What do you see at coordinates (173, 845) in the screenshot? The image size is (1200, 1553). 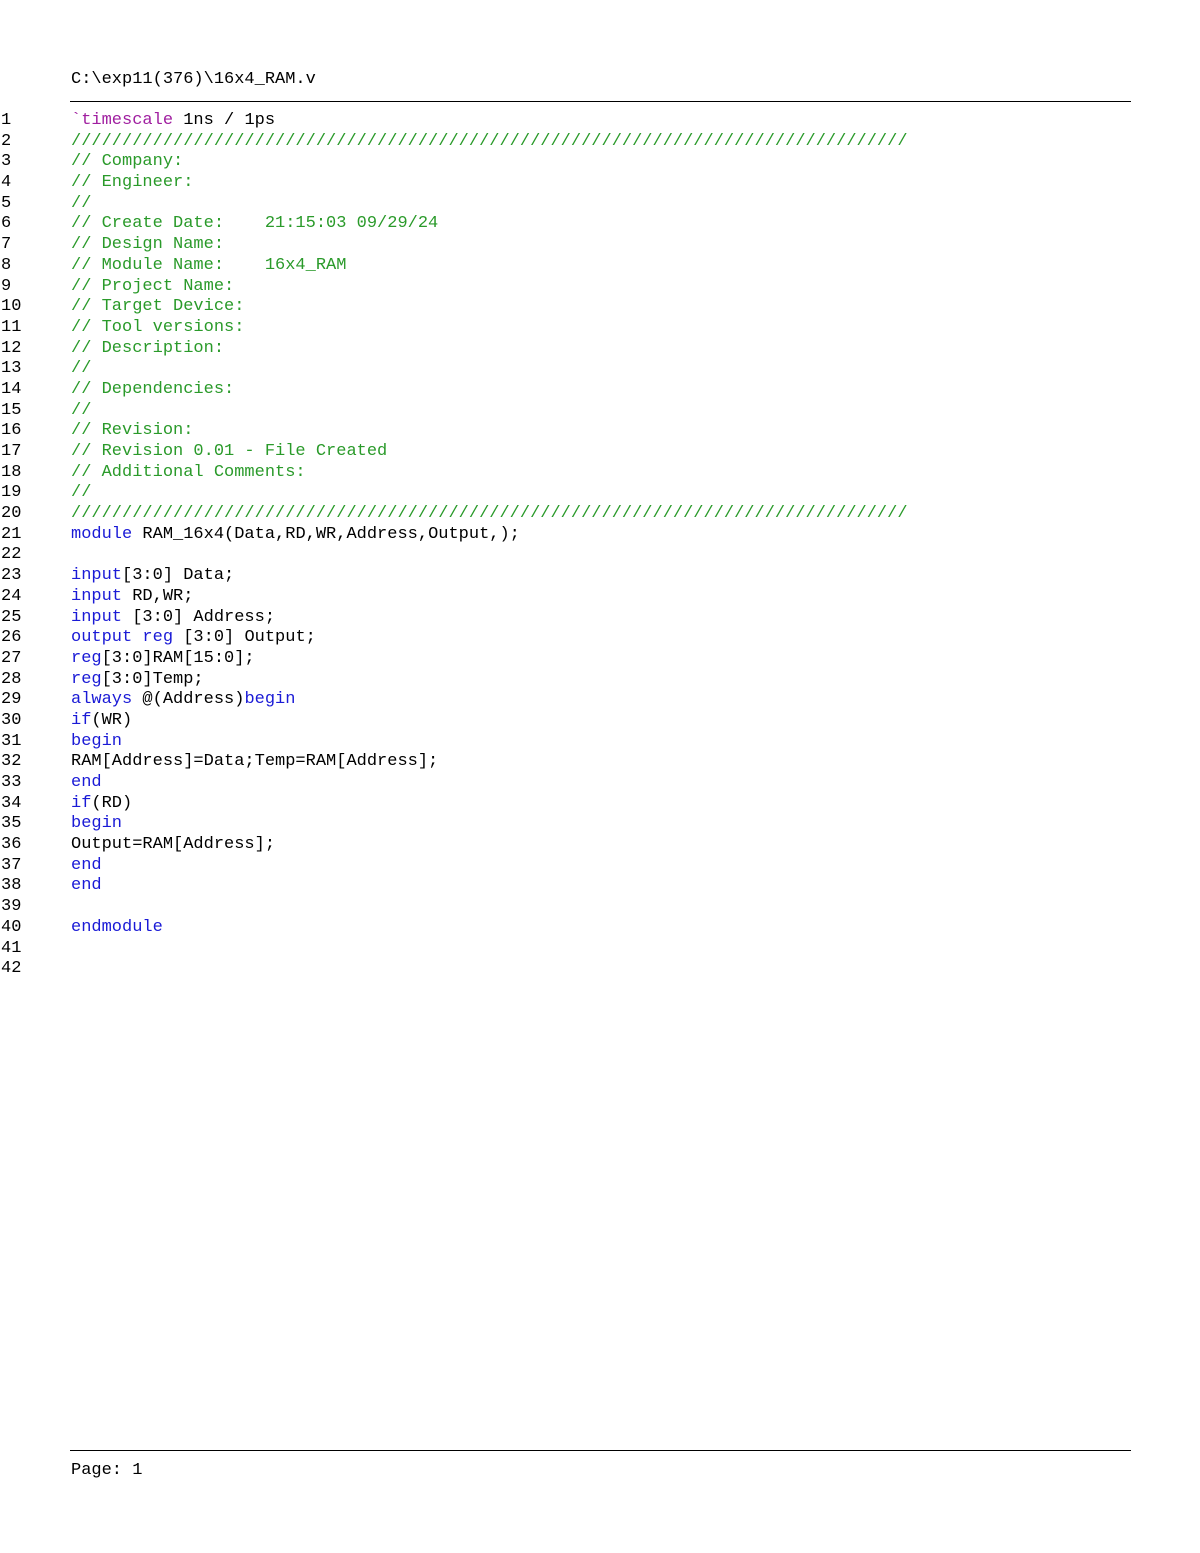 I see `line-source: Output=RAM[Address];` at bounding box center [173, 845].